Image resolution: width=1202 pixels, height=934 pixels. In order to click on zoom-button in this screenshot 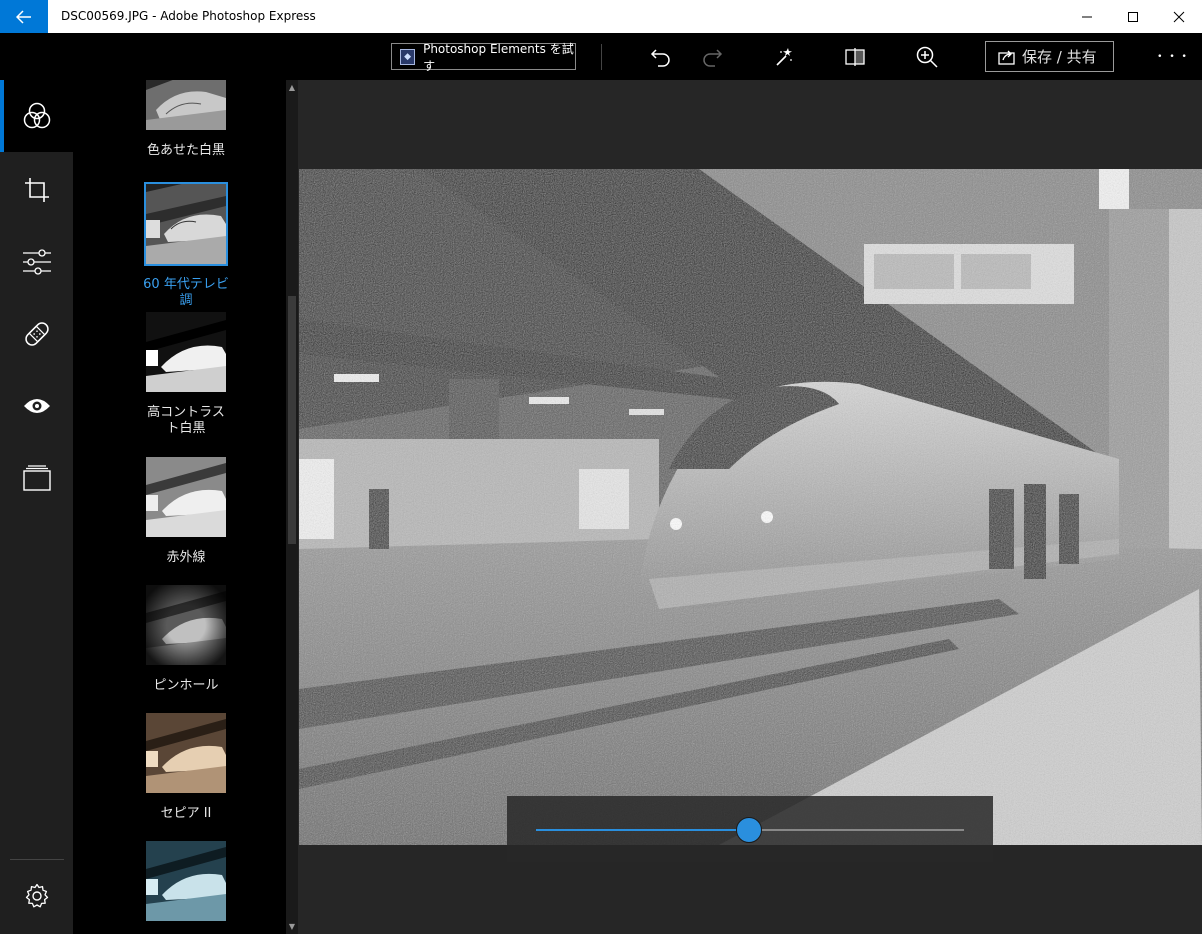, I will do `click(927, 57)`.